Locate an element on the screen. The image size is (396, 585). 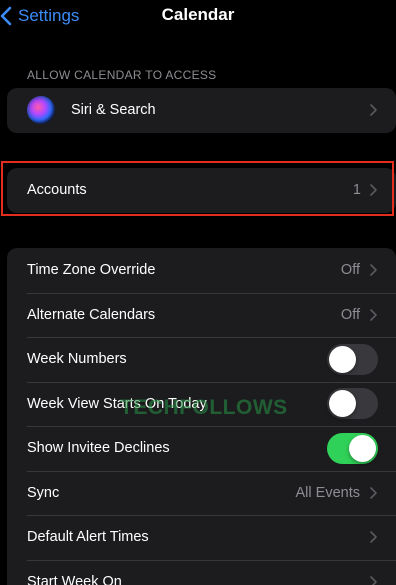
section-header-access: ALLOW CALENDAR TO ACCESS is located at coordinates (122, 75).